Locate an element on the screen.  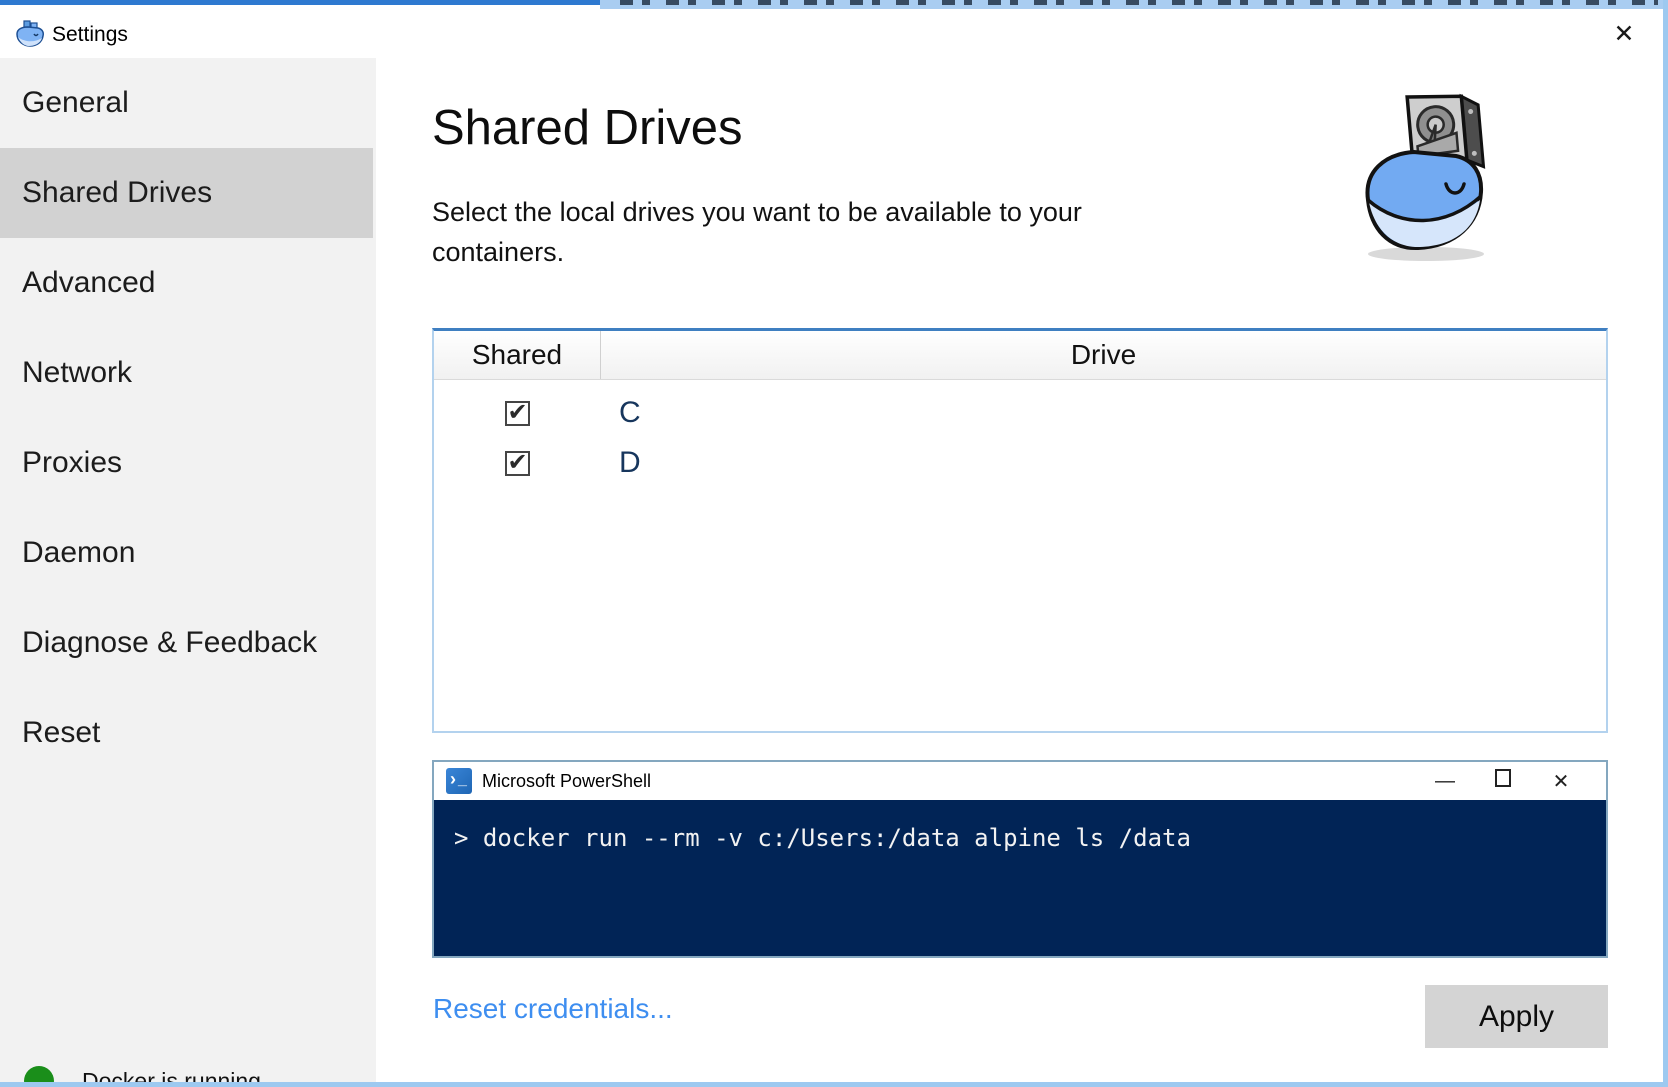
sidebar-item-diagnose-feedback: Diagnose & Feedback is located at coordinates (188, 643).